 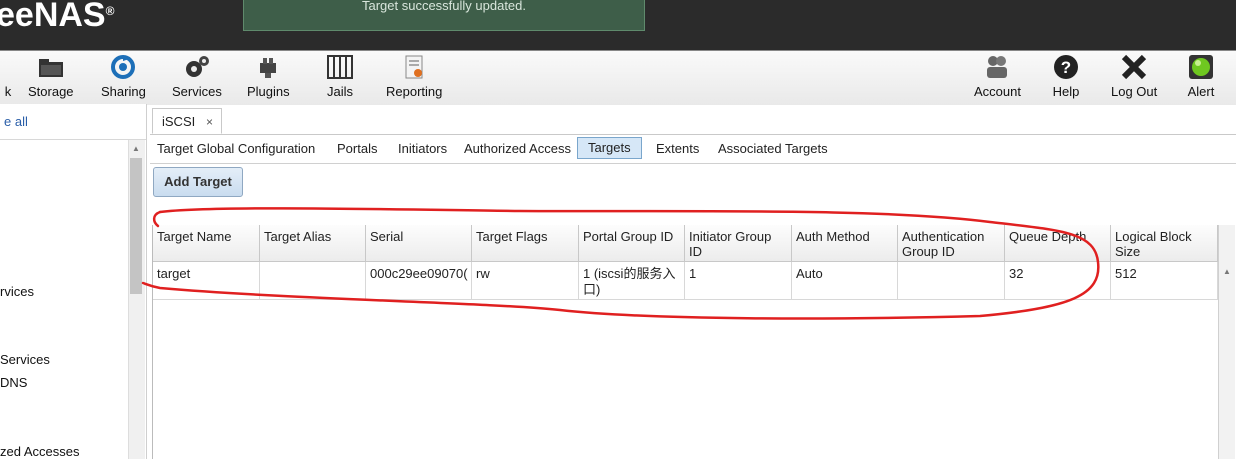 I want to click on sharing-icon, so click(x=123, y=67).